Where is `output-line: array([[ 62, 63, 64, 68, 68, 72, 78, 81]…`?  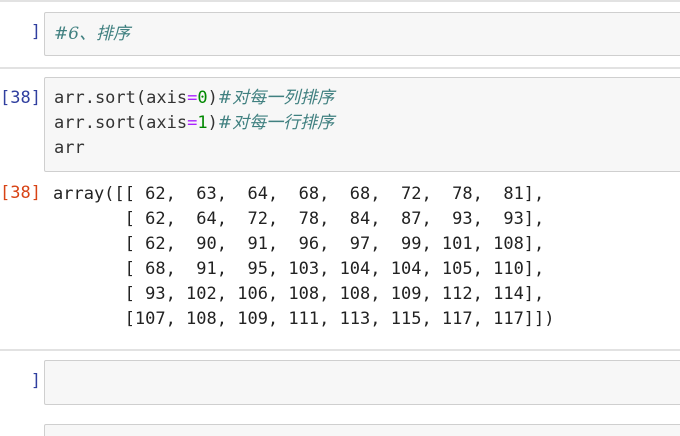
output-line: array([[ 62, 63, 64, 68, 68, 72, 78, 81]… is located at coordinates (299, 194).